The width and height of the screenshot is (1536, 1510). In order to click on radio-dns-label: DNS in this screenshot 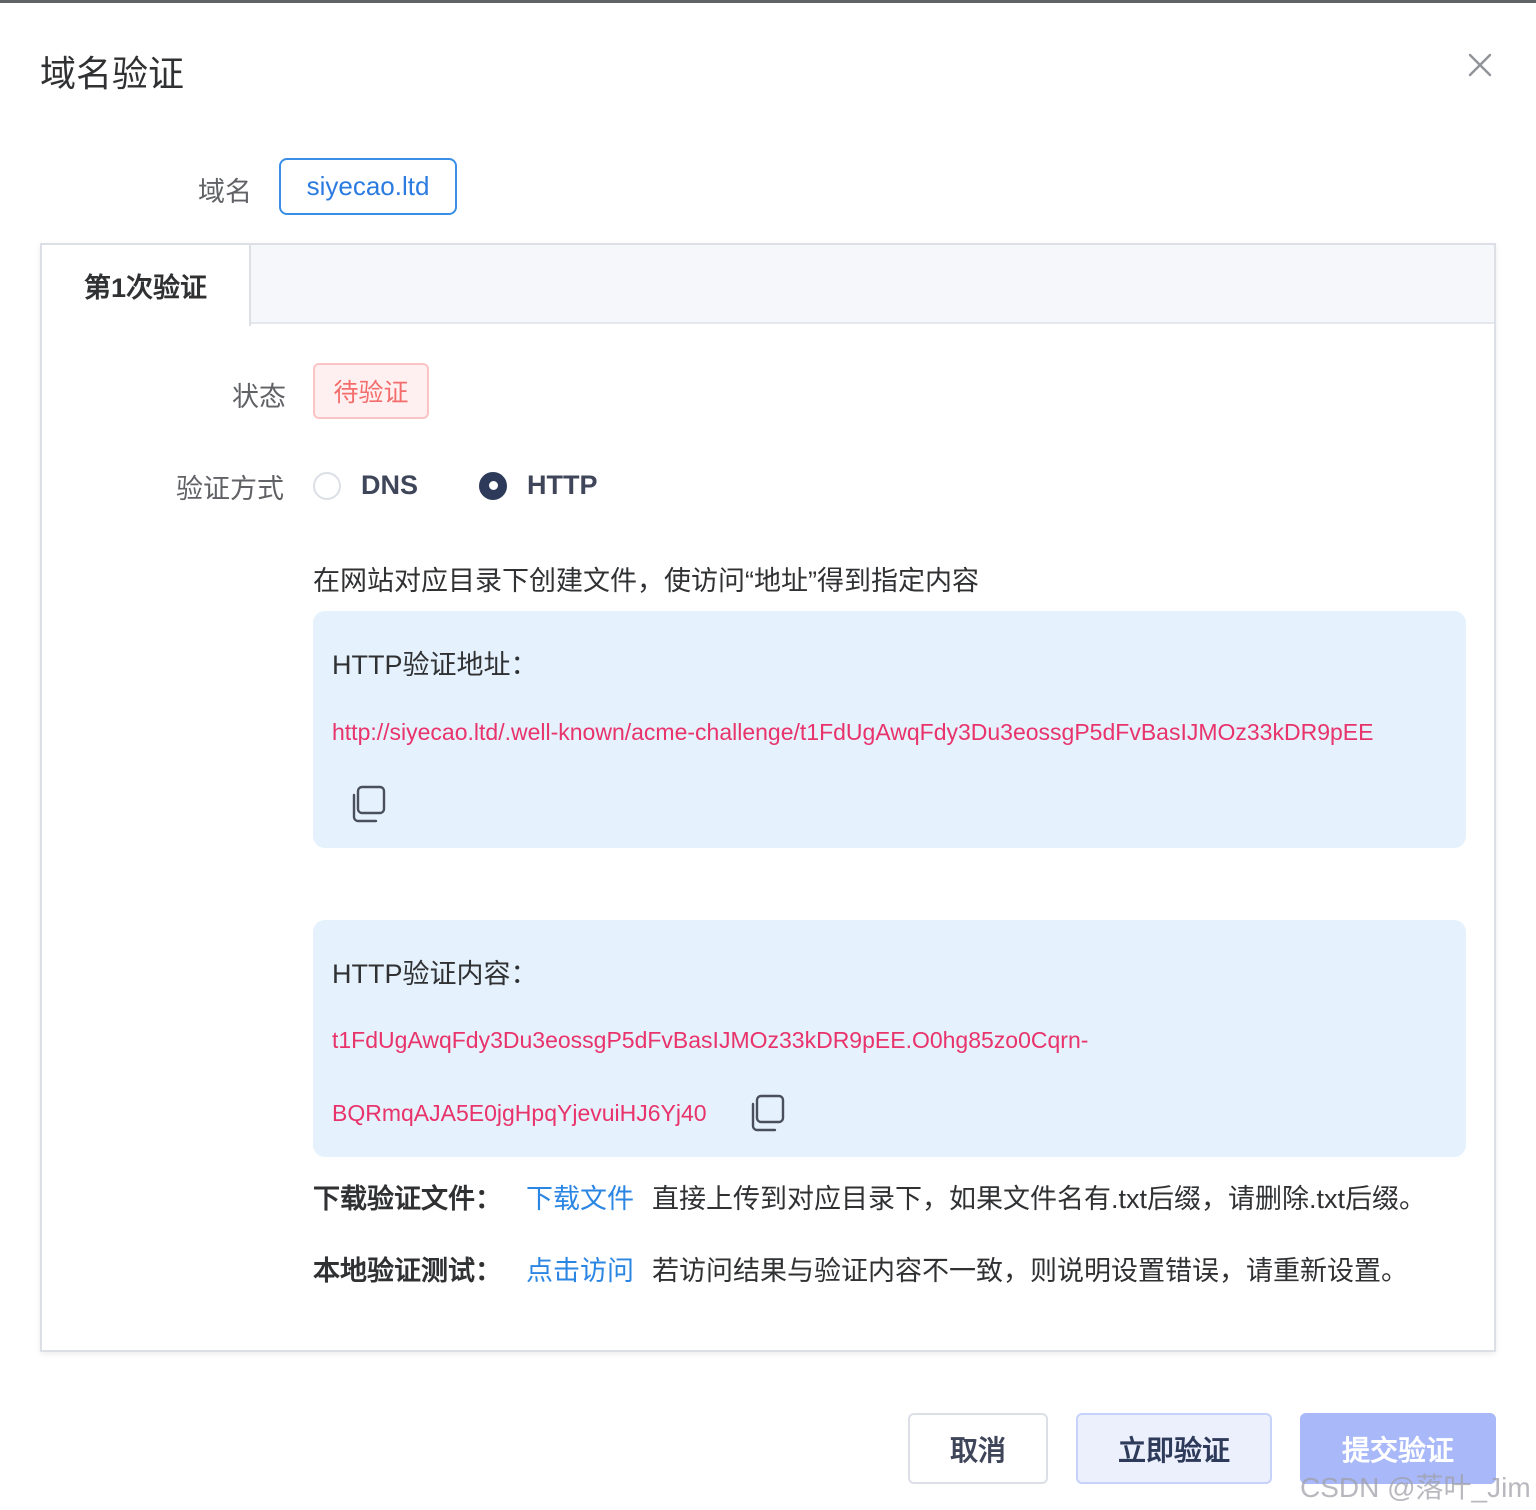, I will do `click(390, 485)`.